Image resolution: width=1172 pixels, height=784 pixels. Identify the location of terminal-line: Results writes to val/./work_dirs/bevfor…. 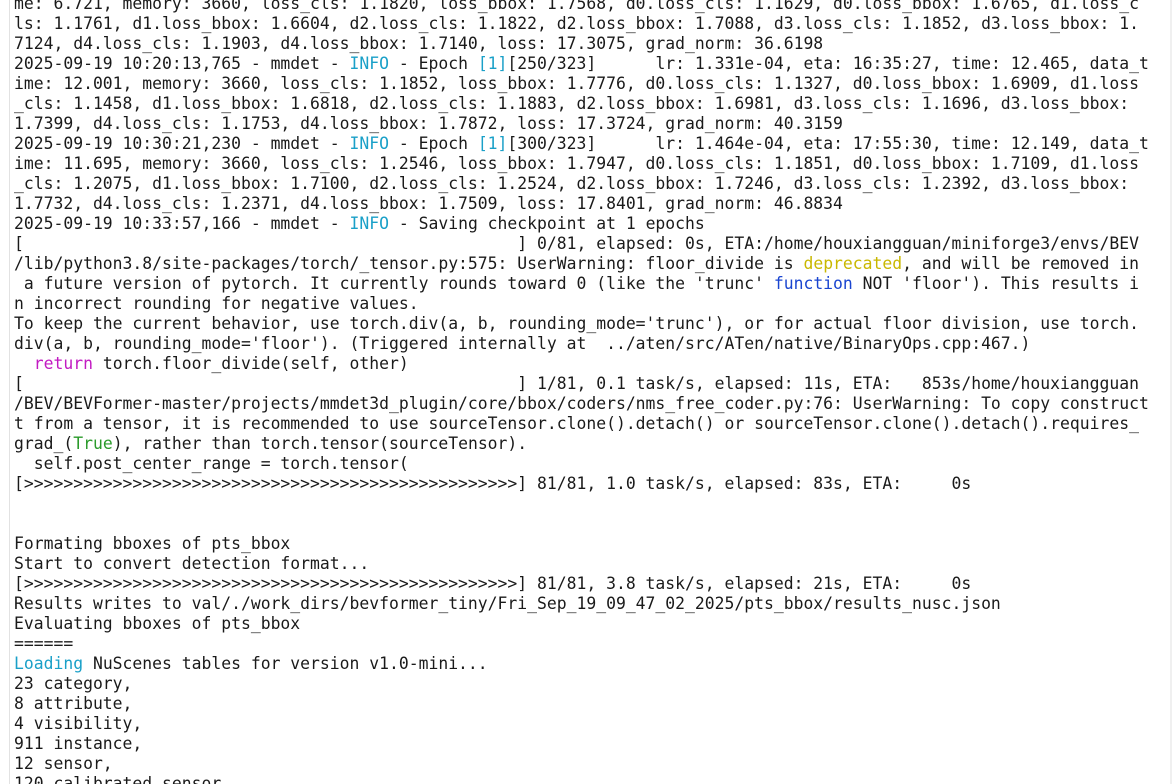
(592, 604).